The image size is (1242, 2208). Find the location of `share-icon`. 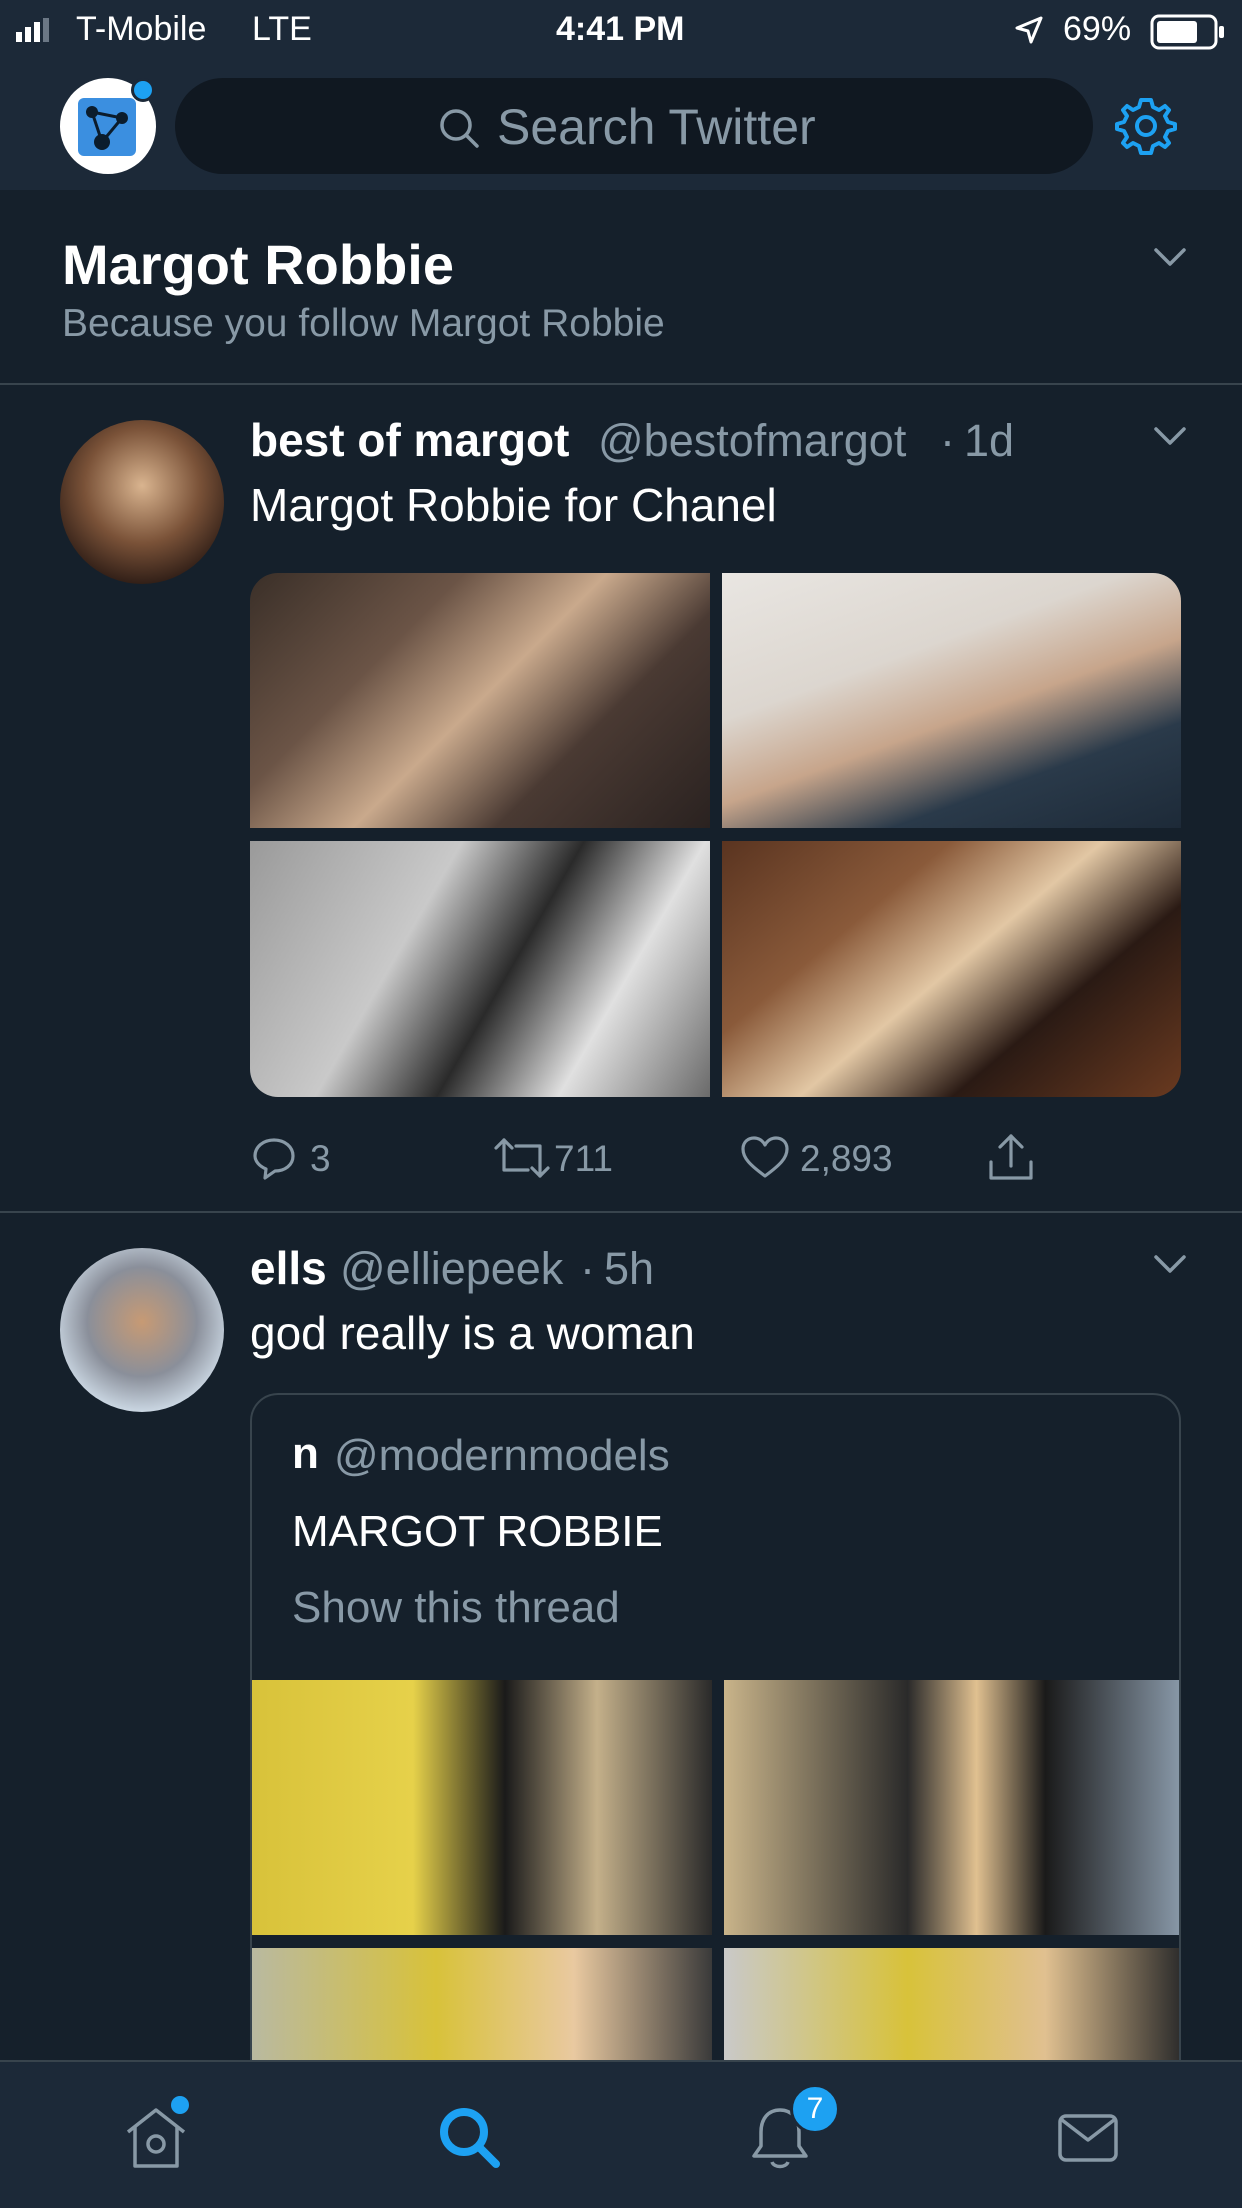

share-icon is located at coordinates (1011, 1158).